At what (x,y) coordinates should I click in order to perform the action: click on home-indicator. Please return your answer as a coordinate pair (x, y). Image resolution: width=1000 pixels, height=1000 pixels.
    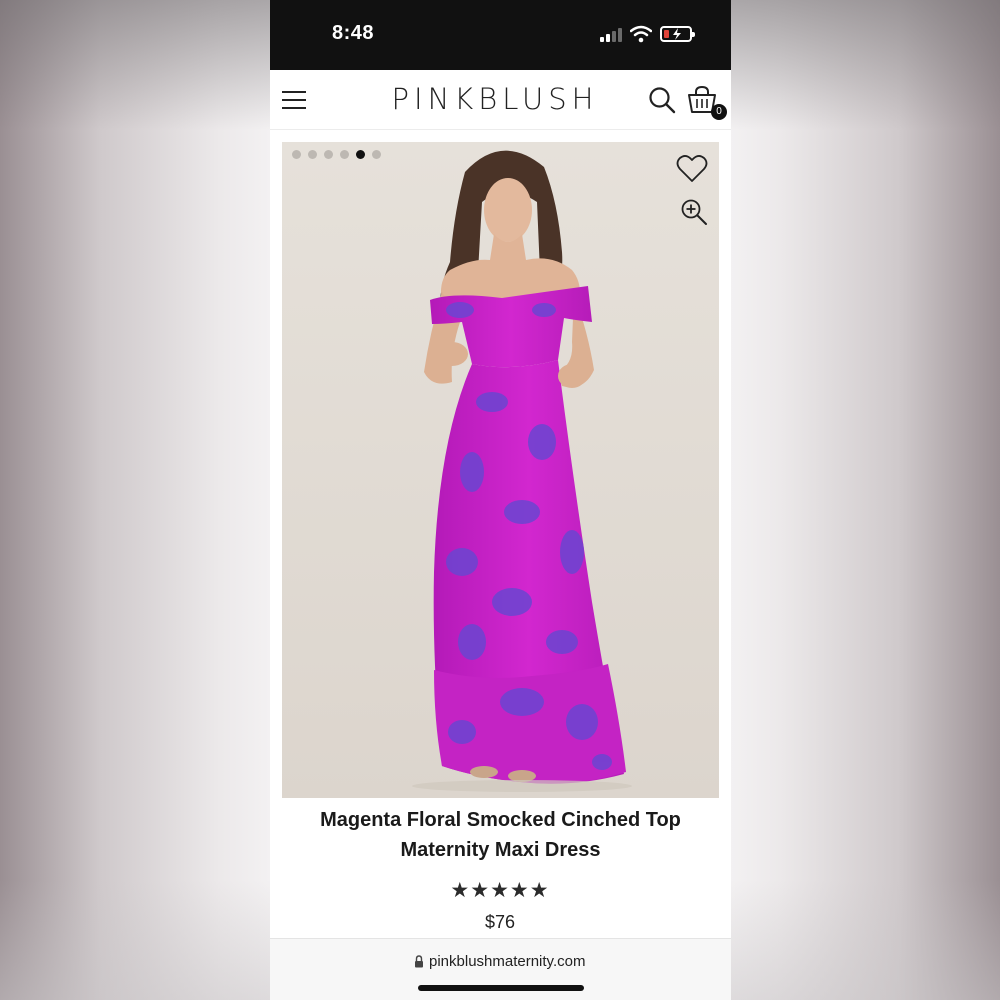
    Looking at the image, I should click on (501, 988).